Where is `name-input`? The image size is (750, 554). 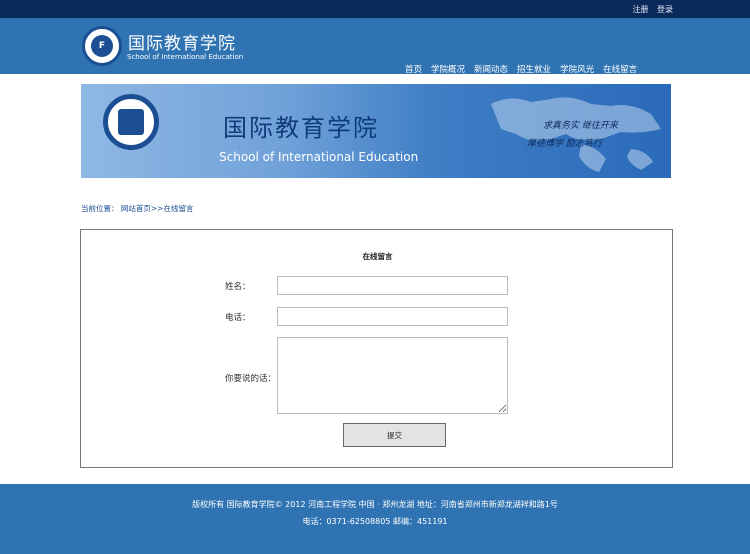
name-input is located at coordinates (392, 285).